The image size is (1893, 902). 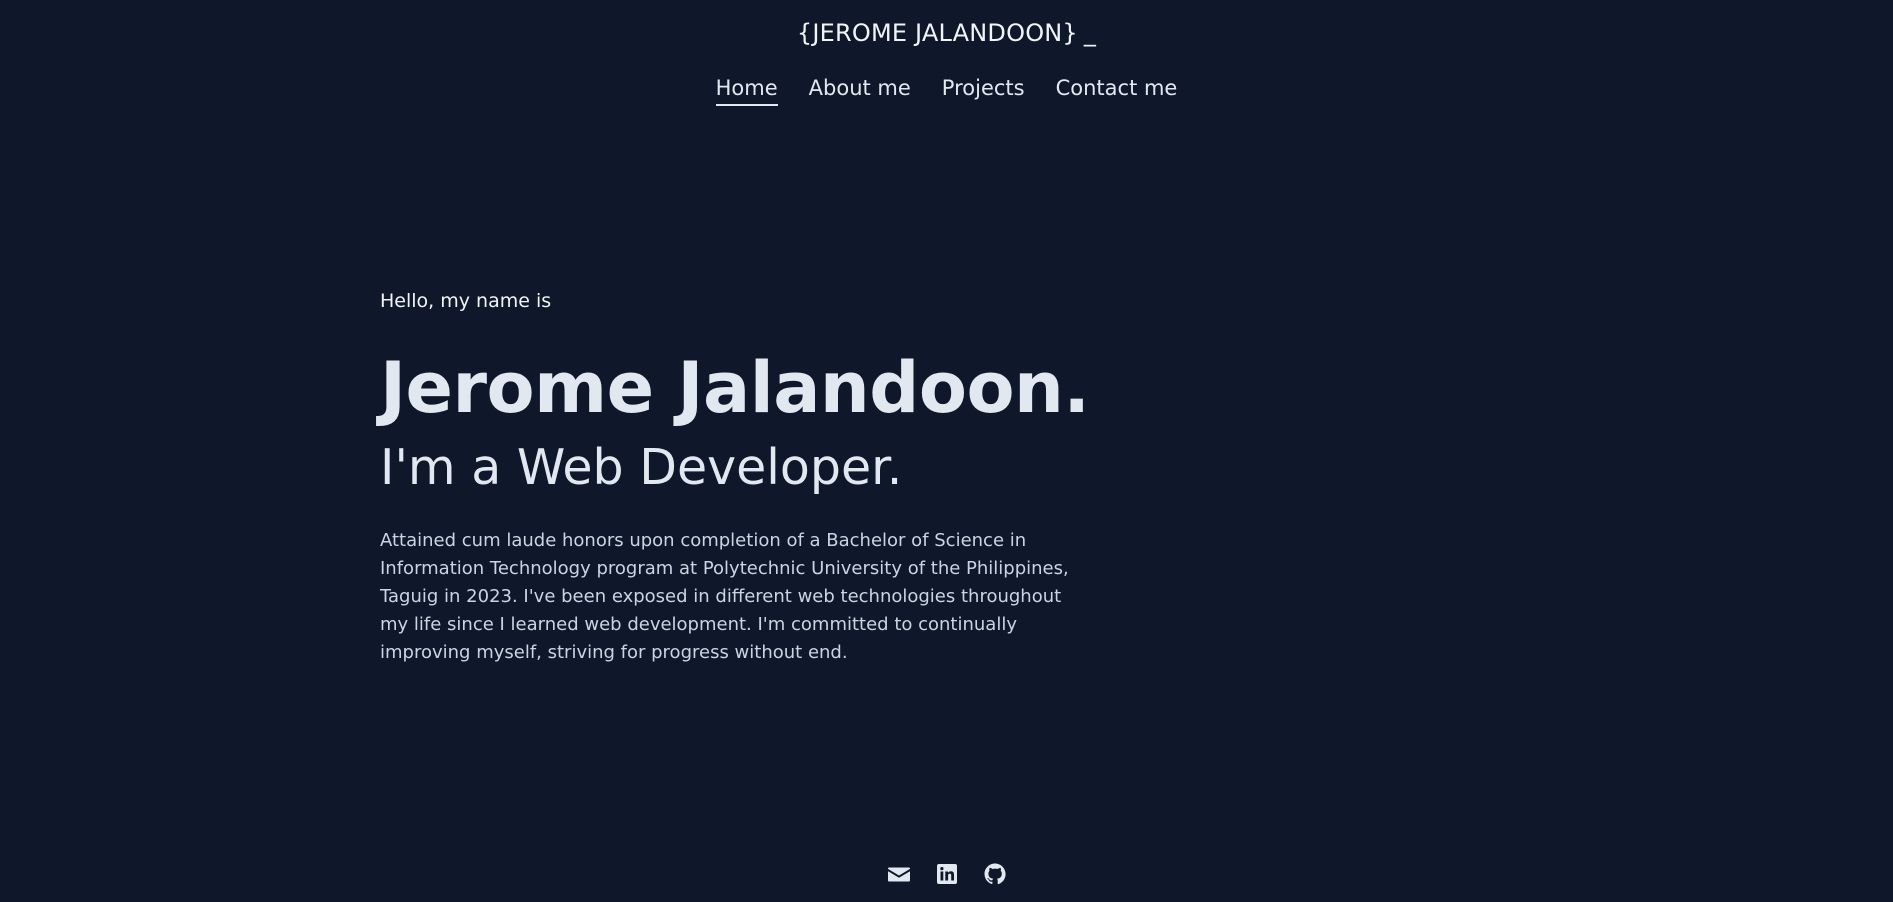 I want to click on linkedin-icon, so click(x=947, y=874).